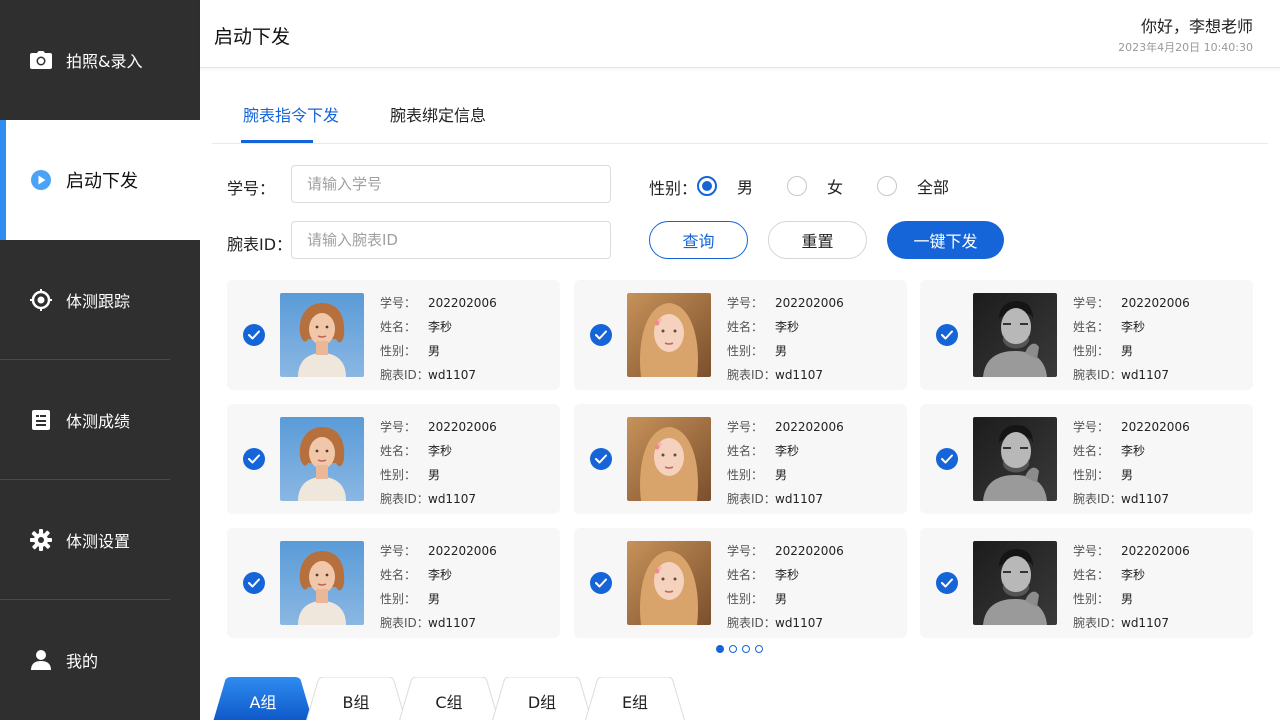 This screenshot has height=720, width=1280. Describe the element at coordinates (449, 702) in the screenshot. I see `group-tab-label: C组` at that location.